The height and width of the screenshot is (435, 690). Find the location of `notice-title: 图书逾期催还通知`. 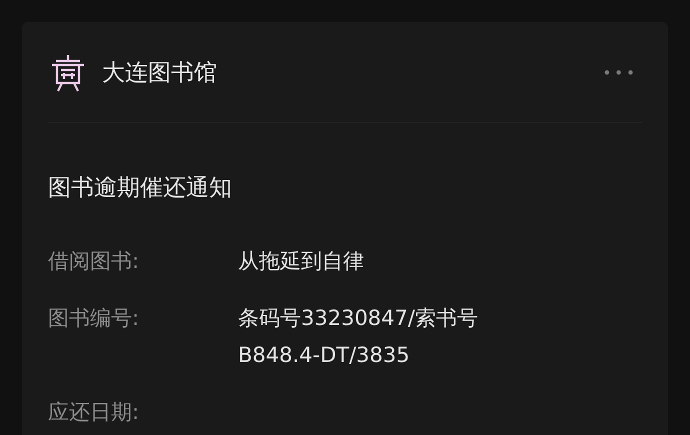

notice-title: 图书逾期催还通知 is located at coordinates (140, 188).